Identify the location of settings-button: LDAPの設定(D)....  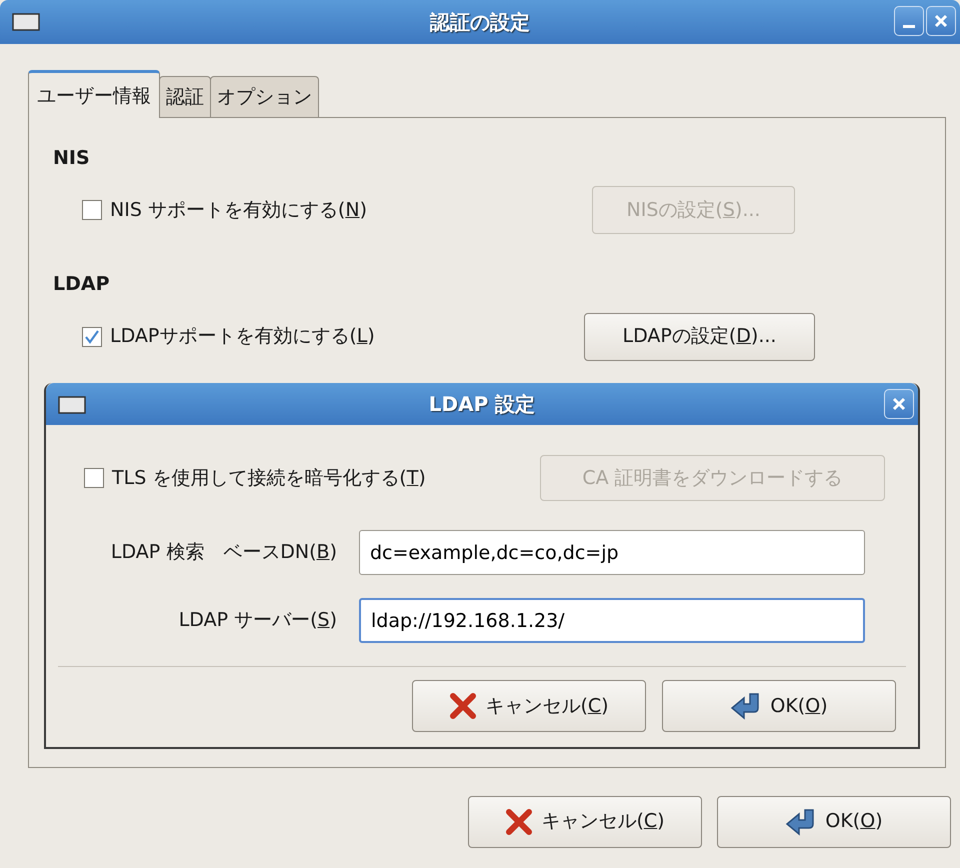
(699, 336).